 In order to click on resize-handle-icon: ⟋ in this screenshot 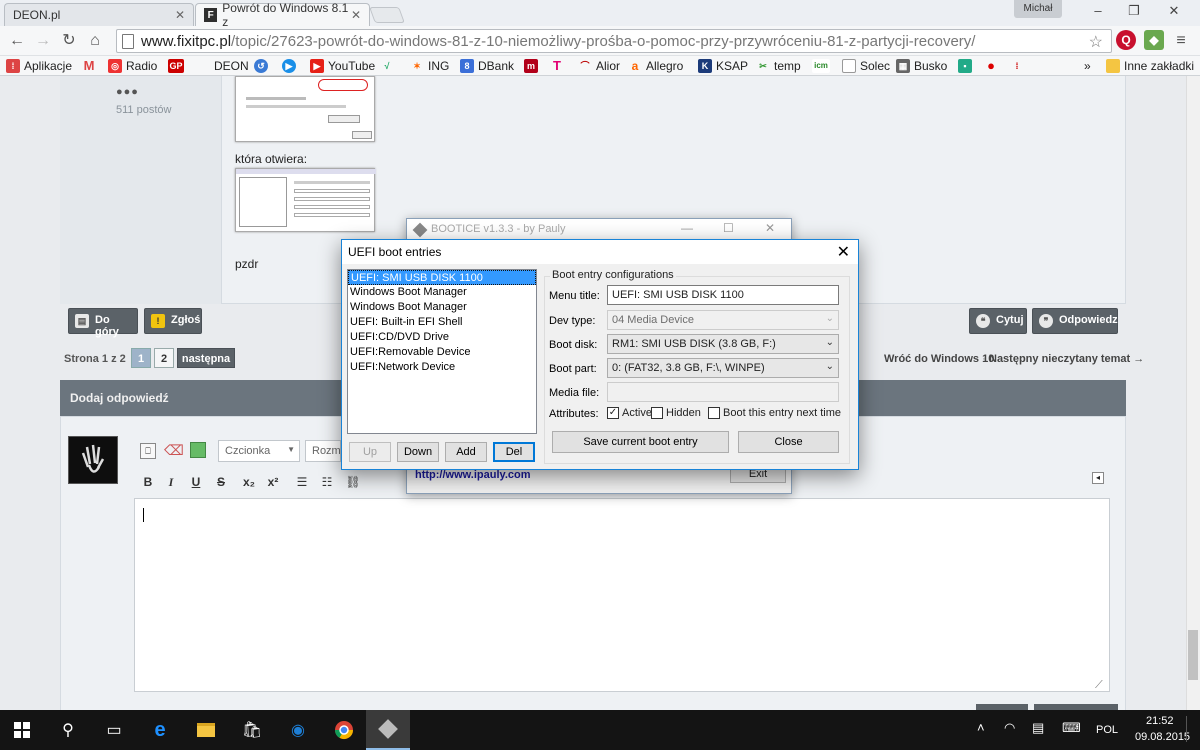, I will do `click(1099, 685)`.